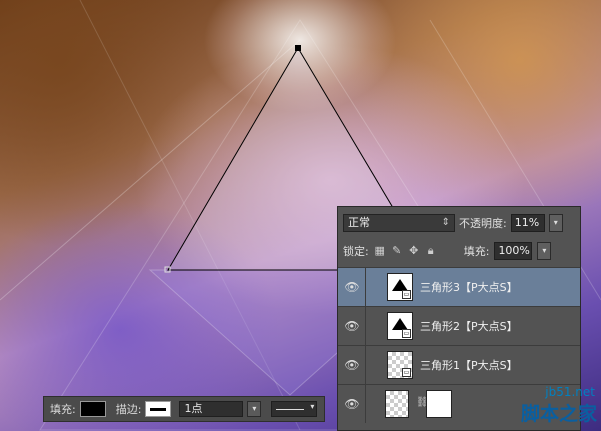  I want to click on blend-opacity-row: 正常 不透明度: 11% ▾, so click(459, 223).